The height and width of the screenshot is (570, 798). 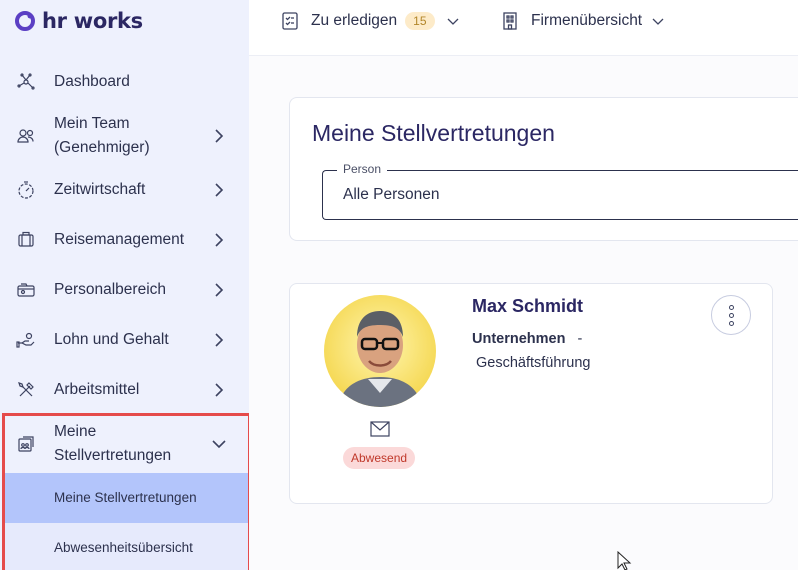 What do you see at coordinates (420, 21) in the screenshot?
I see `todo-count-badge: 15` at bounding box center [420, 21].